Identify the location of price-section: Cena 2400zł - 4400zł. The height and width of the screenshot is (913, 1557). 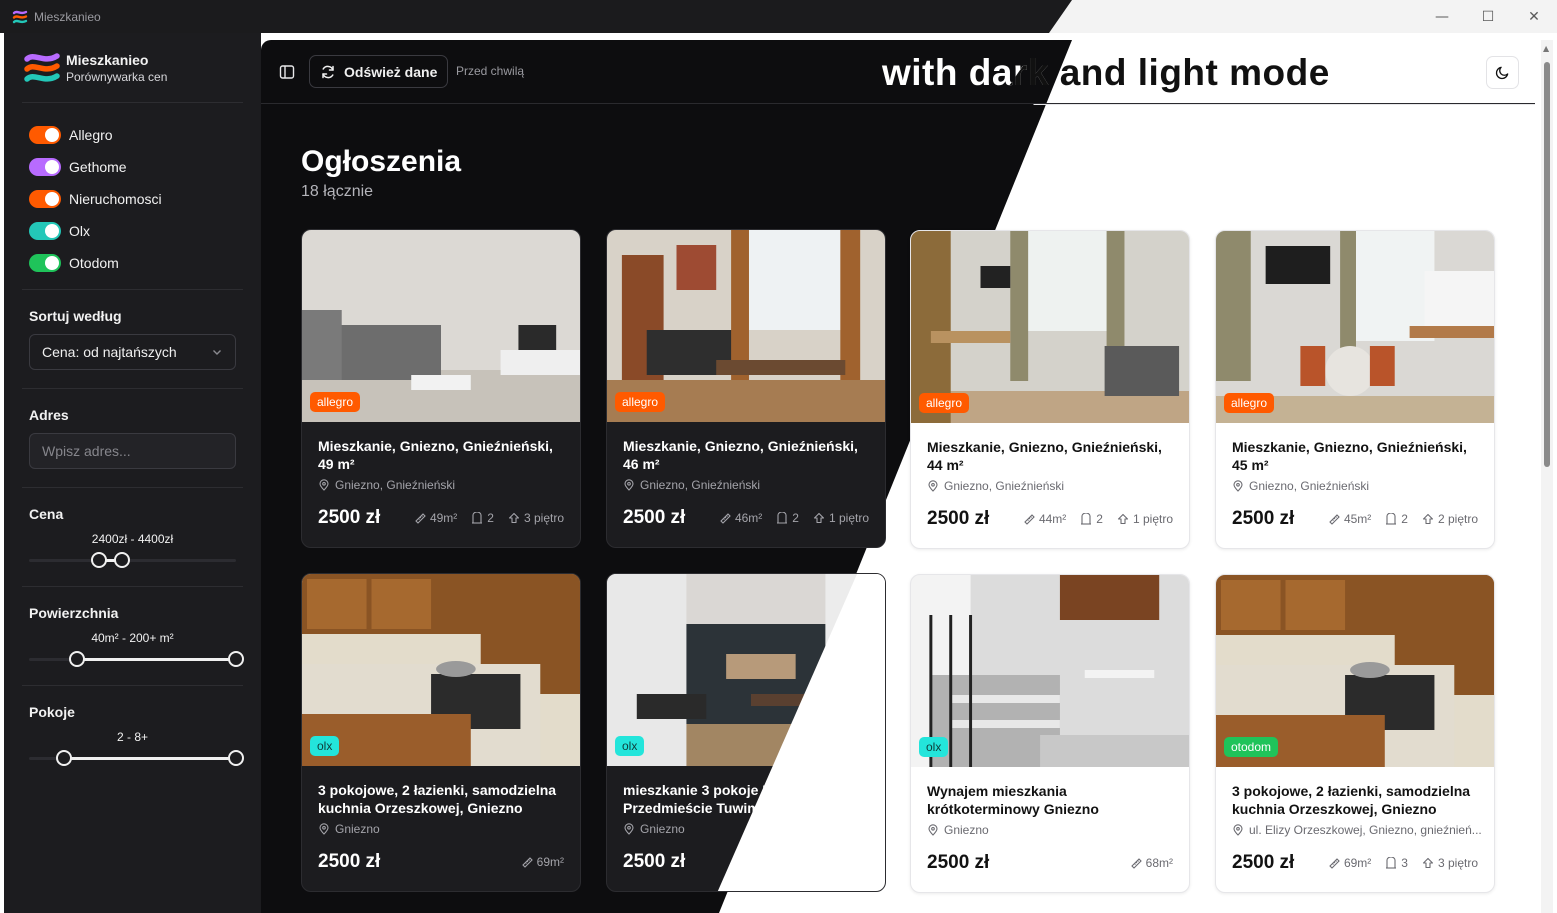
(132, 537).